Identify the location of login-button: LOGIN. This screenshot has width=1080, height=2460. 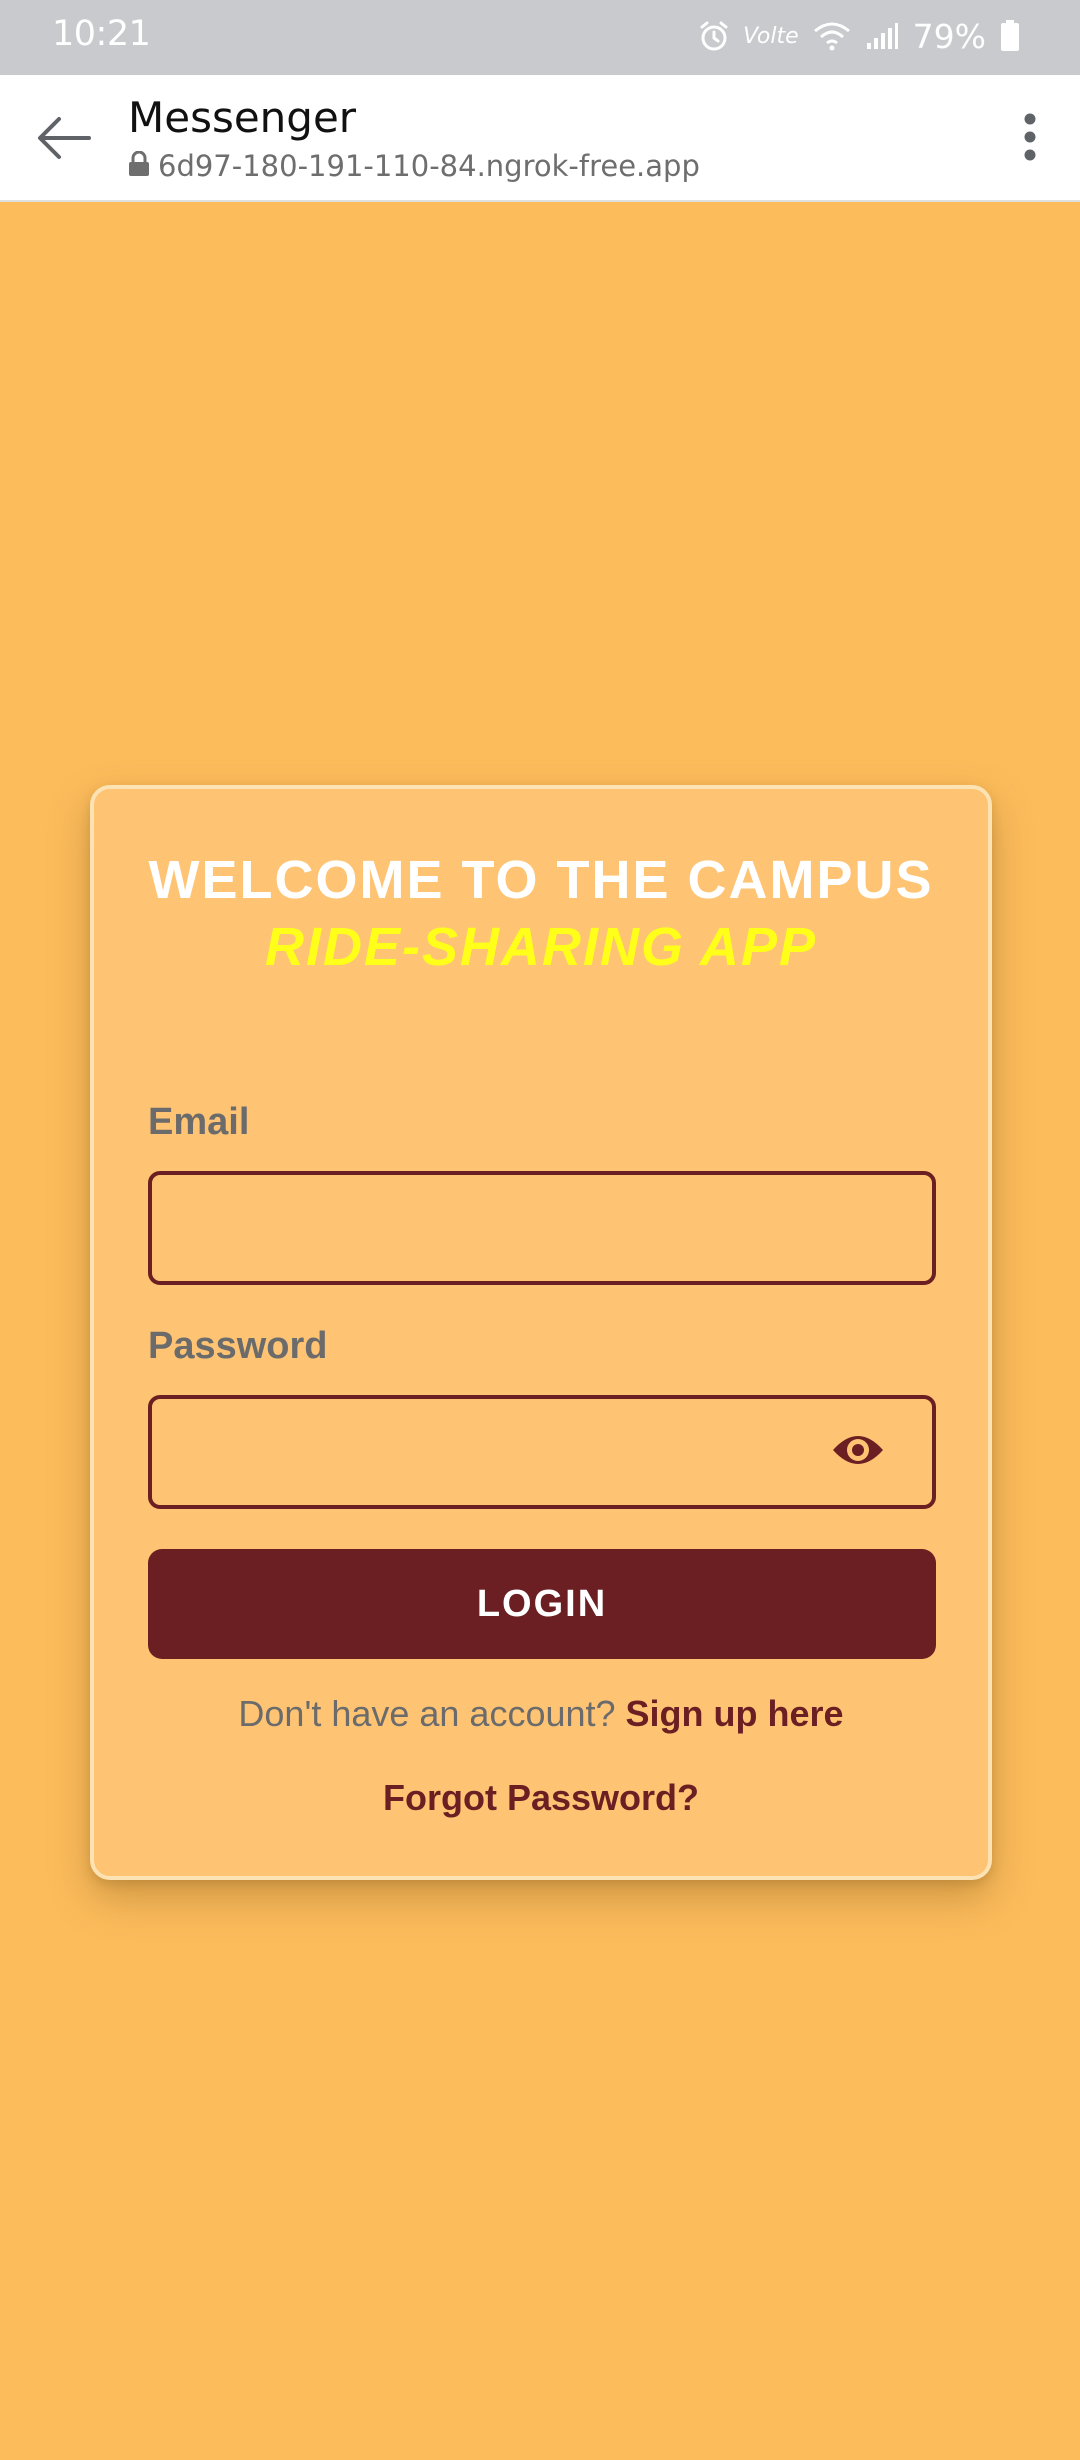
(542, 1604).